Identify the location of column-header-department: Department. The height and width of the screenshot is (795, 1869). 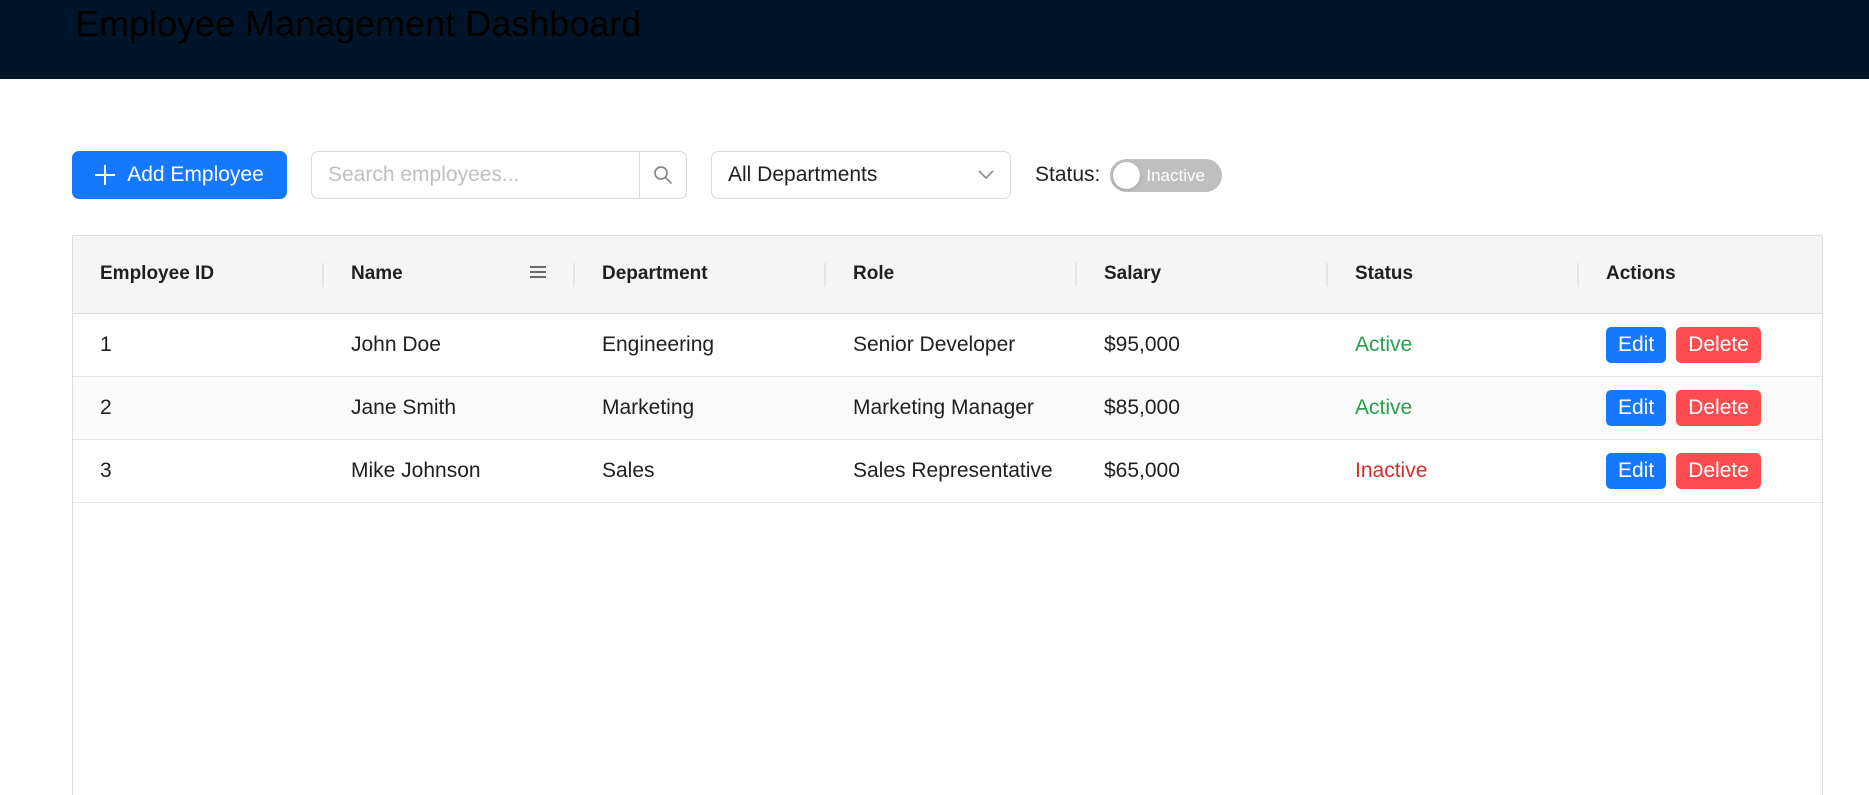
(700, 275).